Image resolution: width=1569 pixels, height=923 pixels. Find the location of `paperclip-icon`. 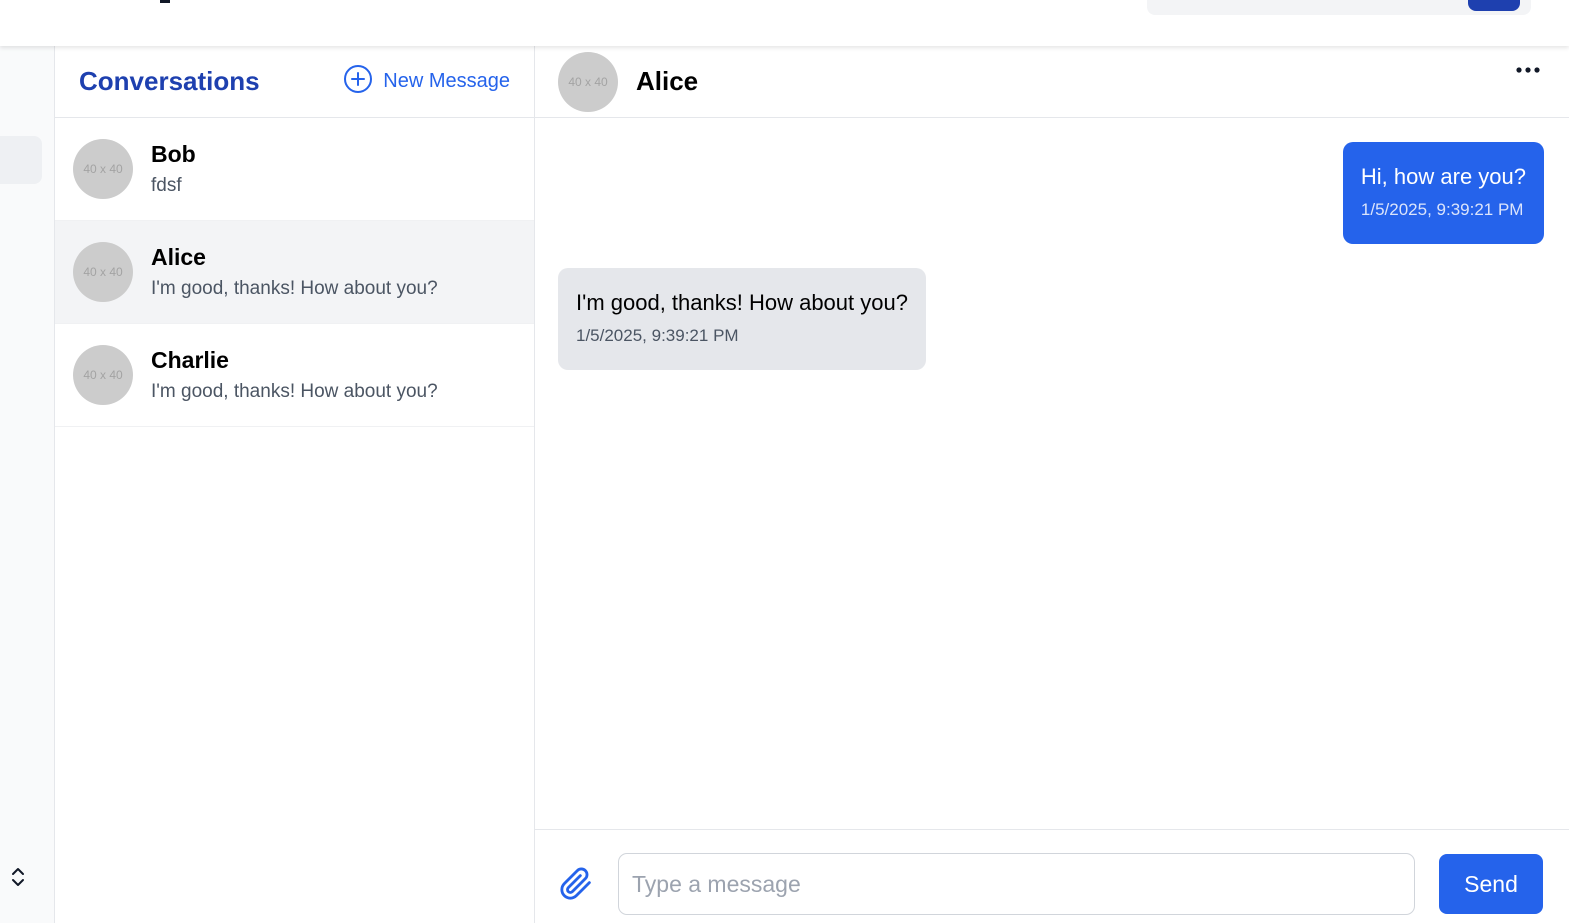

paperclip-icon is located at coordinates (576, 884).